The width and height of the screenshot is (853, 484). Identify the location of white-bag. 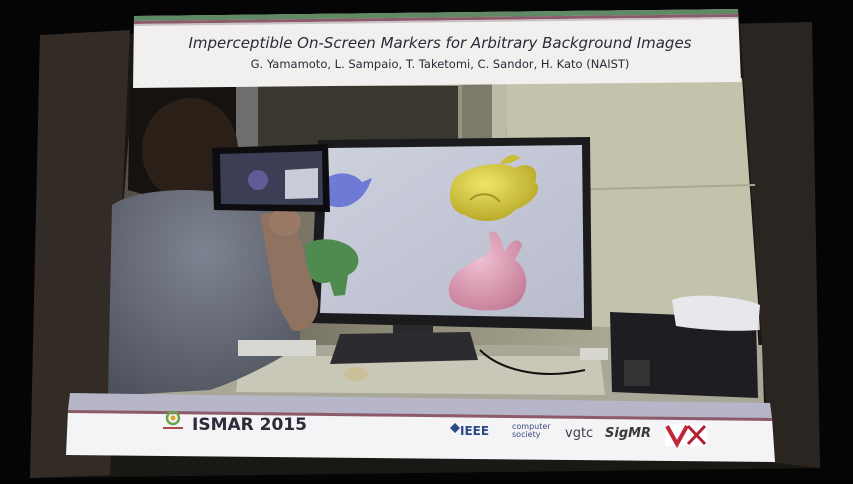
(716, 313).